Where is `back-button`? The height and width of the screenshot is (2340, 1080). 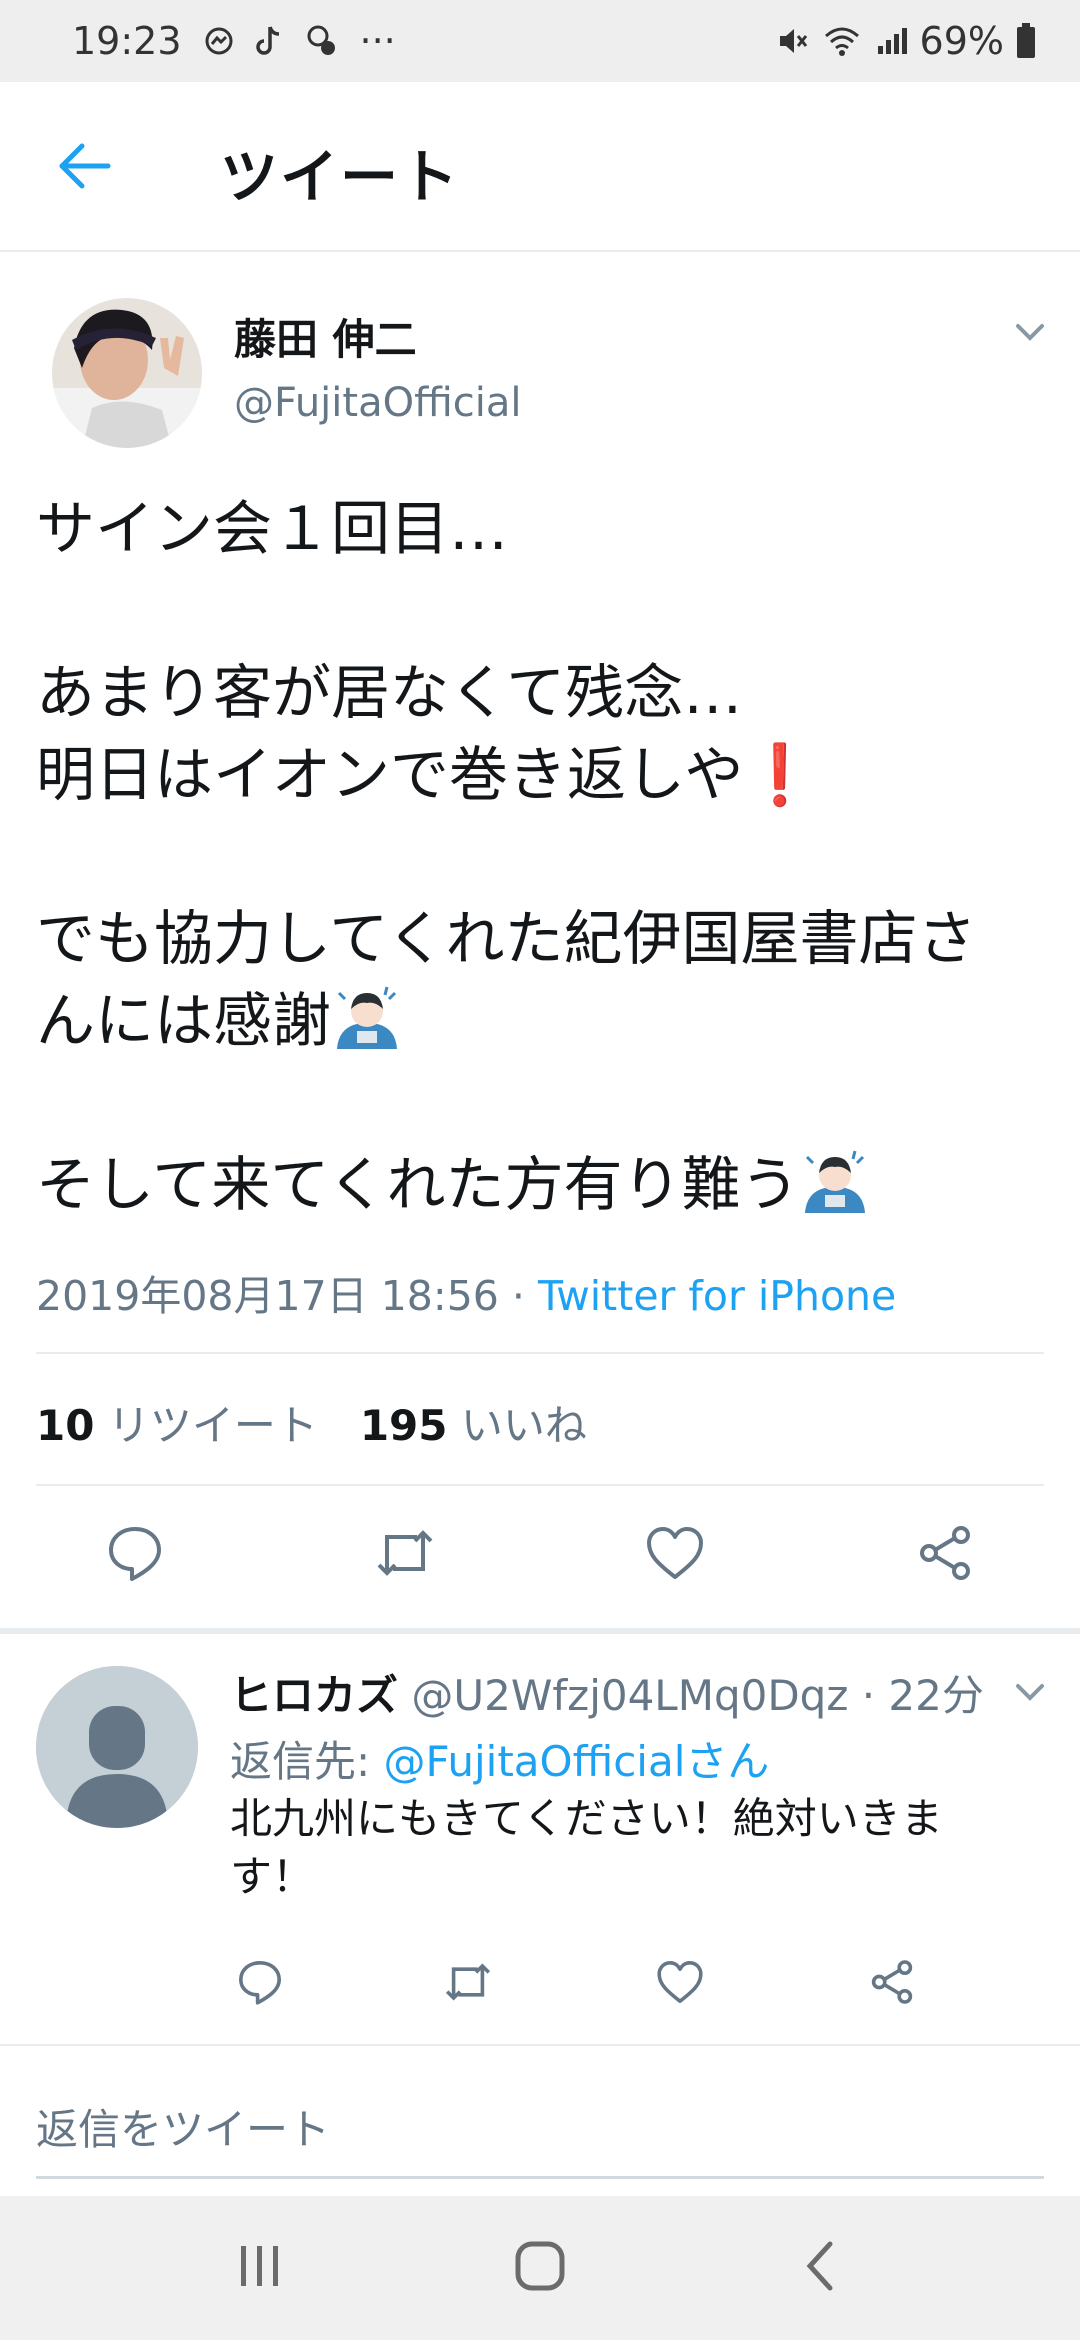 back-button is located at coordinates (84, 168).